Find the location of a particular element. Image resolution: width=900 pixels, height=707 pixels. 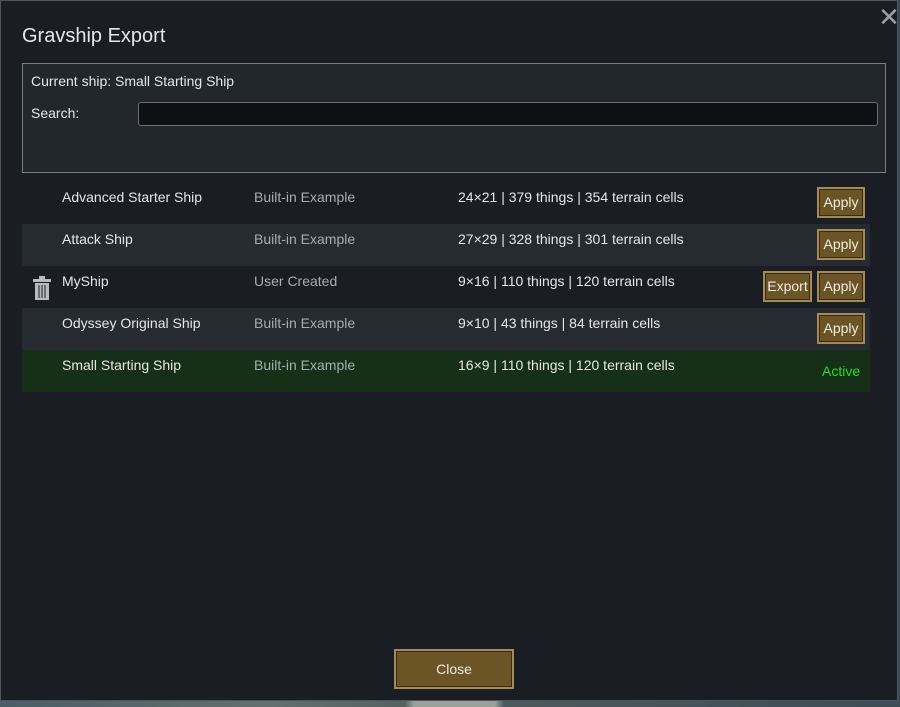

trash-icon is located at coordinates (42, 288).